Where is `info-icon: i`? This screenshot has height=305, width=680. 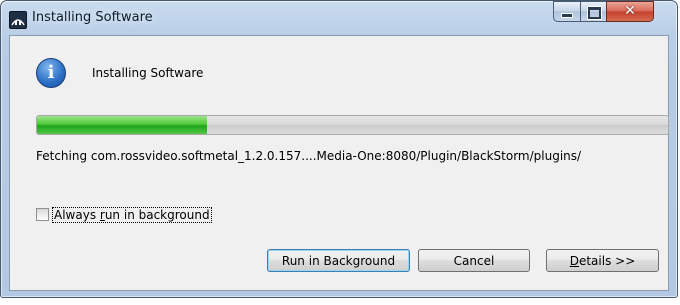 info-icon: i is located at coordinates (51, 73).